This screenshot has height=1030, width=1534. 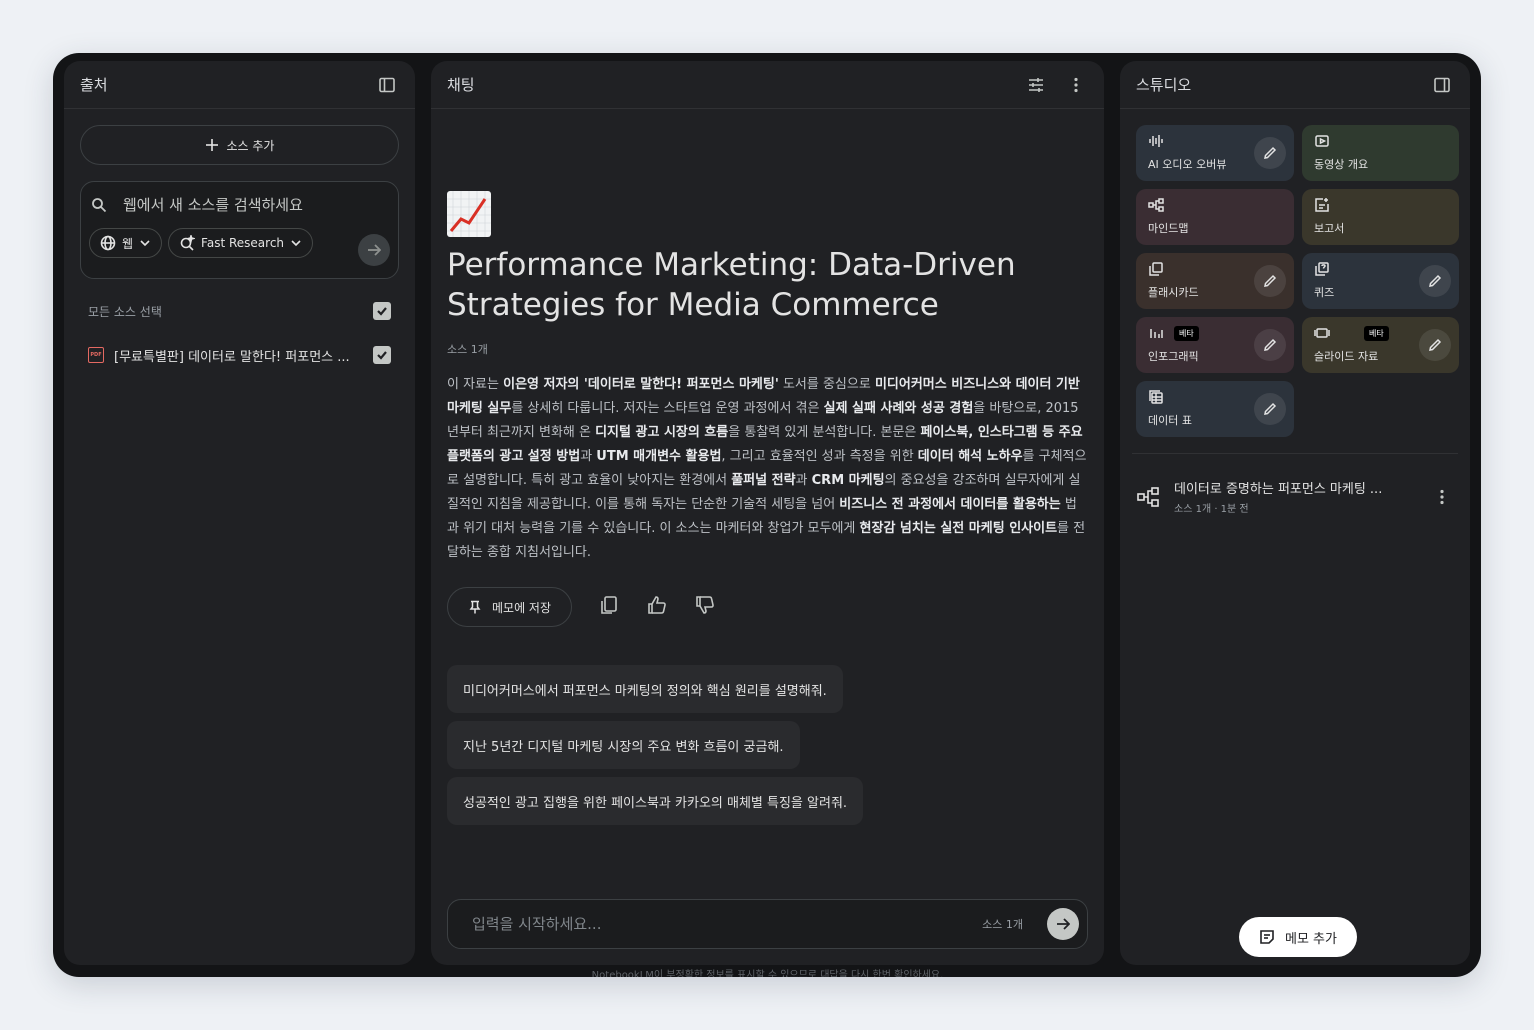 I want to click on flashcard-tile: 플래시카드, so click(x=1215, y=281).